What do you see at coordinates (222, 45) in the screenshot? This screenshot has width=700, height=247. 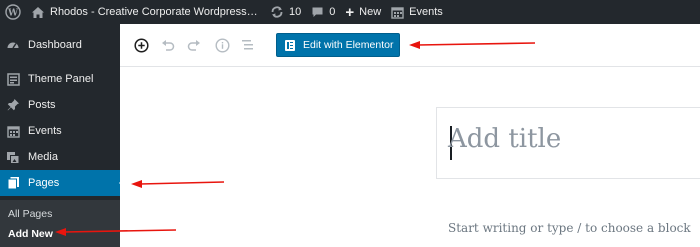 I see `info-icon` at bounding box center [222, 45].